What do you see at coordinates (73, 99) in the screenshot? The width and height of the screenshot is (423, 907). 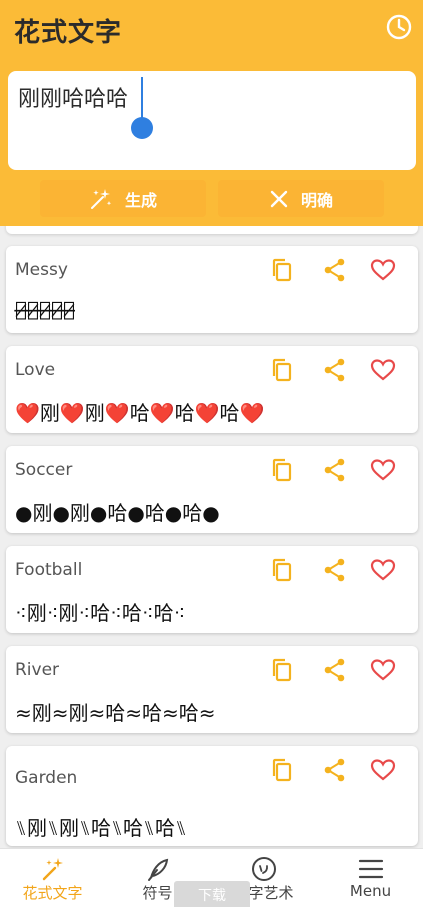 I see `input-value: 刚刚哈哈哈` at bounding box center [73, 99].